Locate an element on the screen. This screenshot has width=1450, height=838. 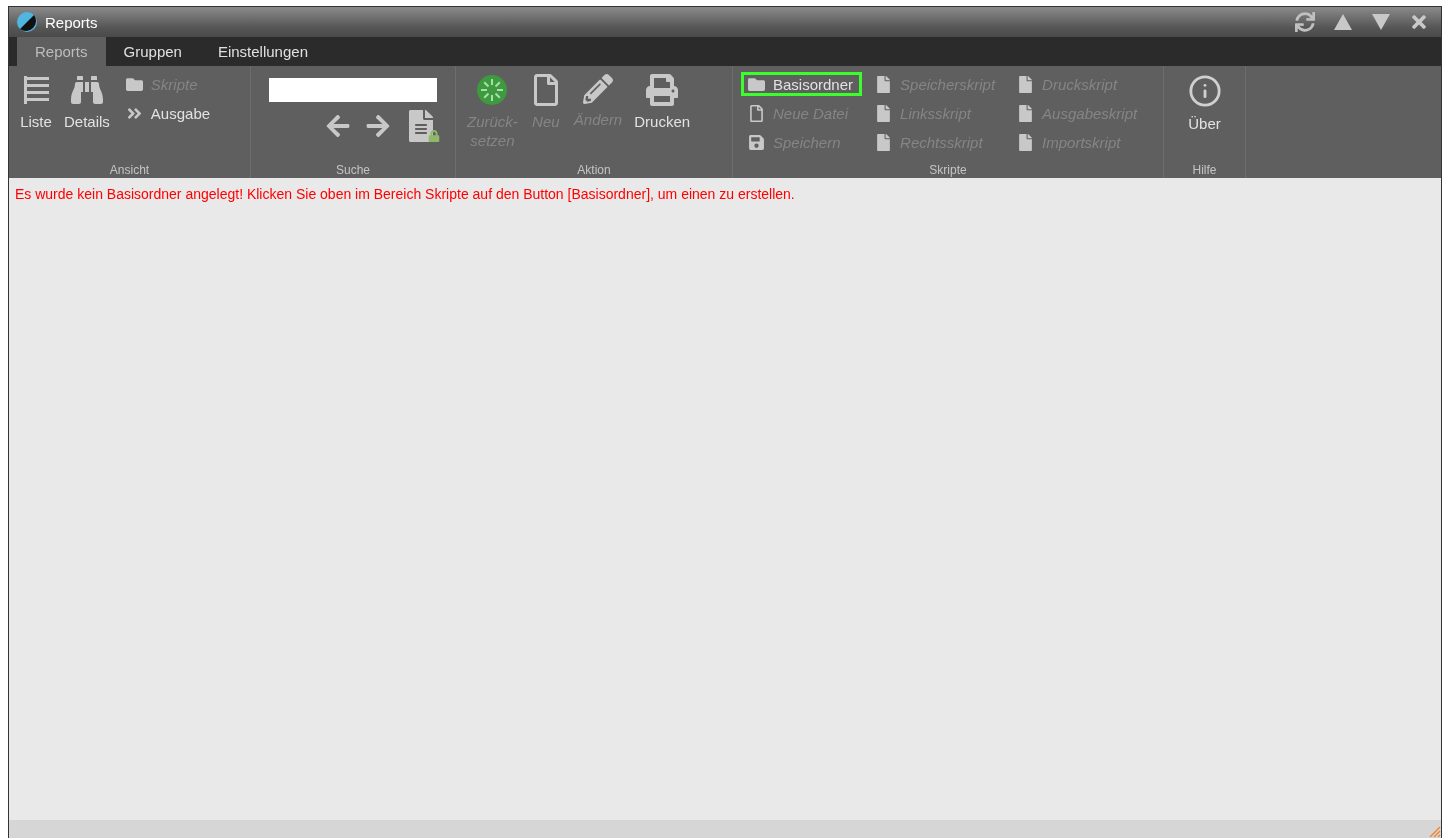
tab: Reports is located at coordinates (61, 51).